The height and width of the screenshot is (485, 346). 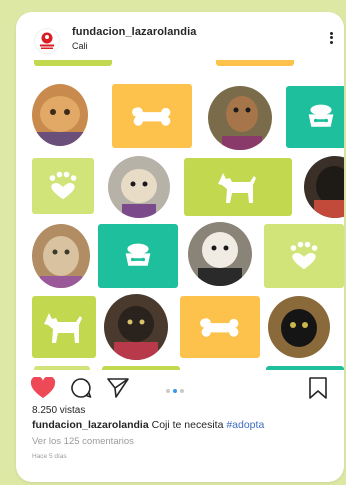 I want to click on send-icon, so click(x=118, y=388).